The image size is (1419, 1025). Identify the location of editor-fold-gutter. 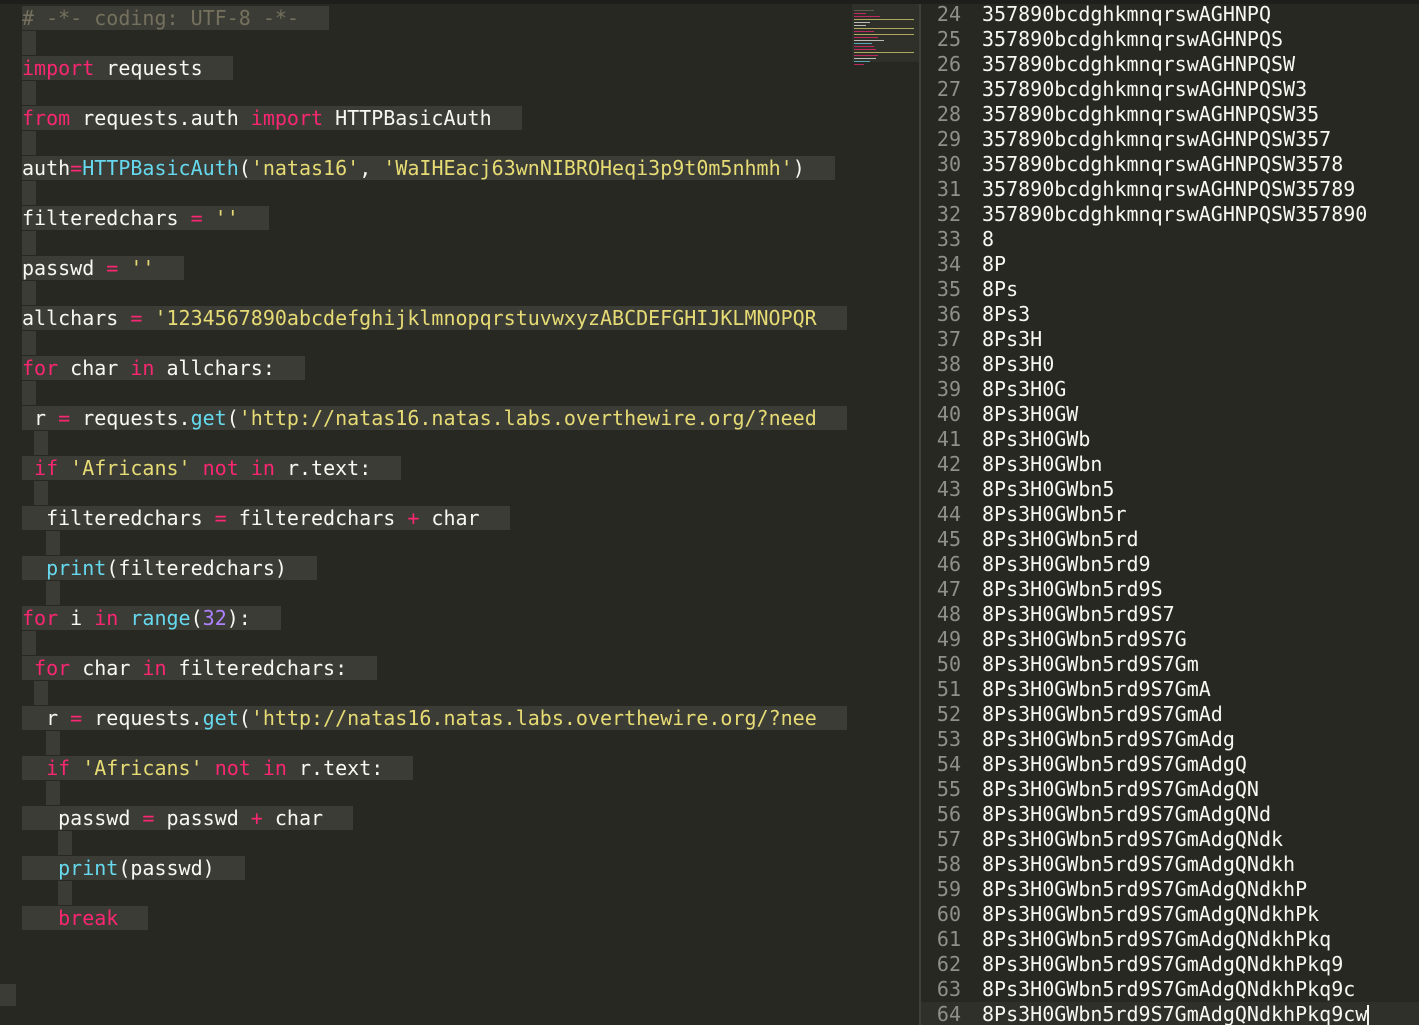
(8, 995).